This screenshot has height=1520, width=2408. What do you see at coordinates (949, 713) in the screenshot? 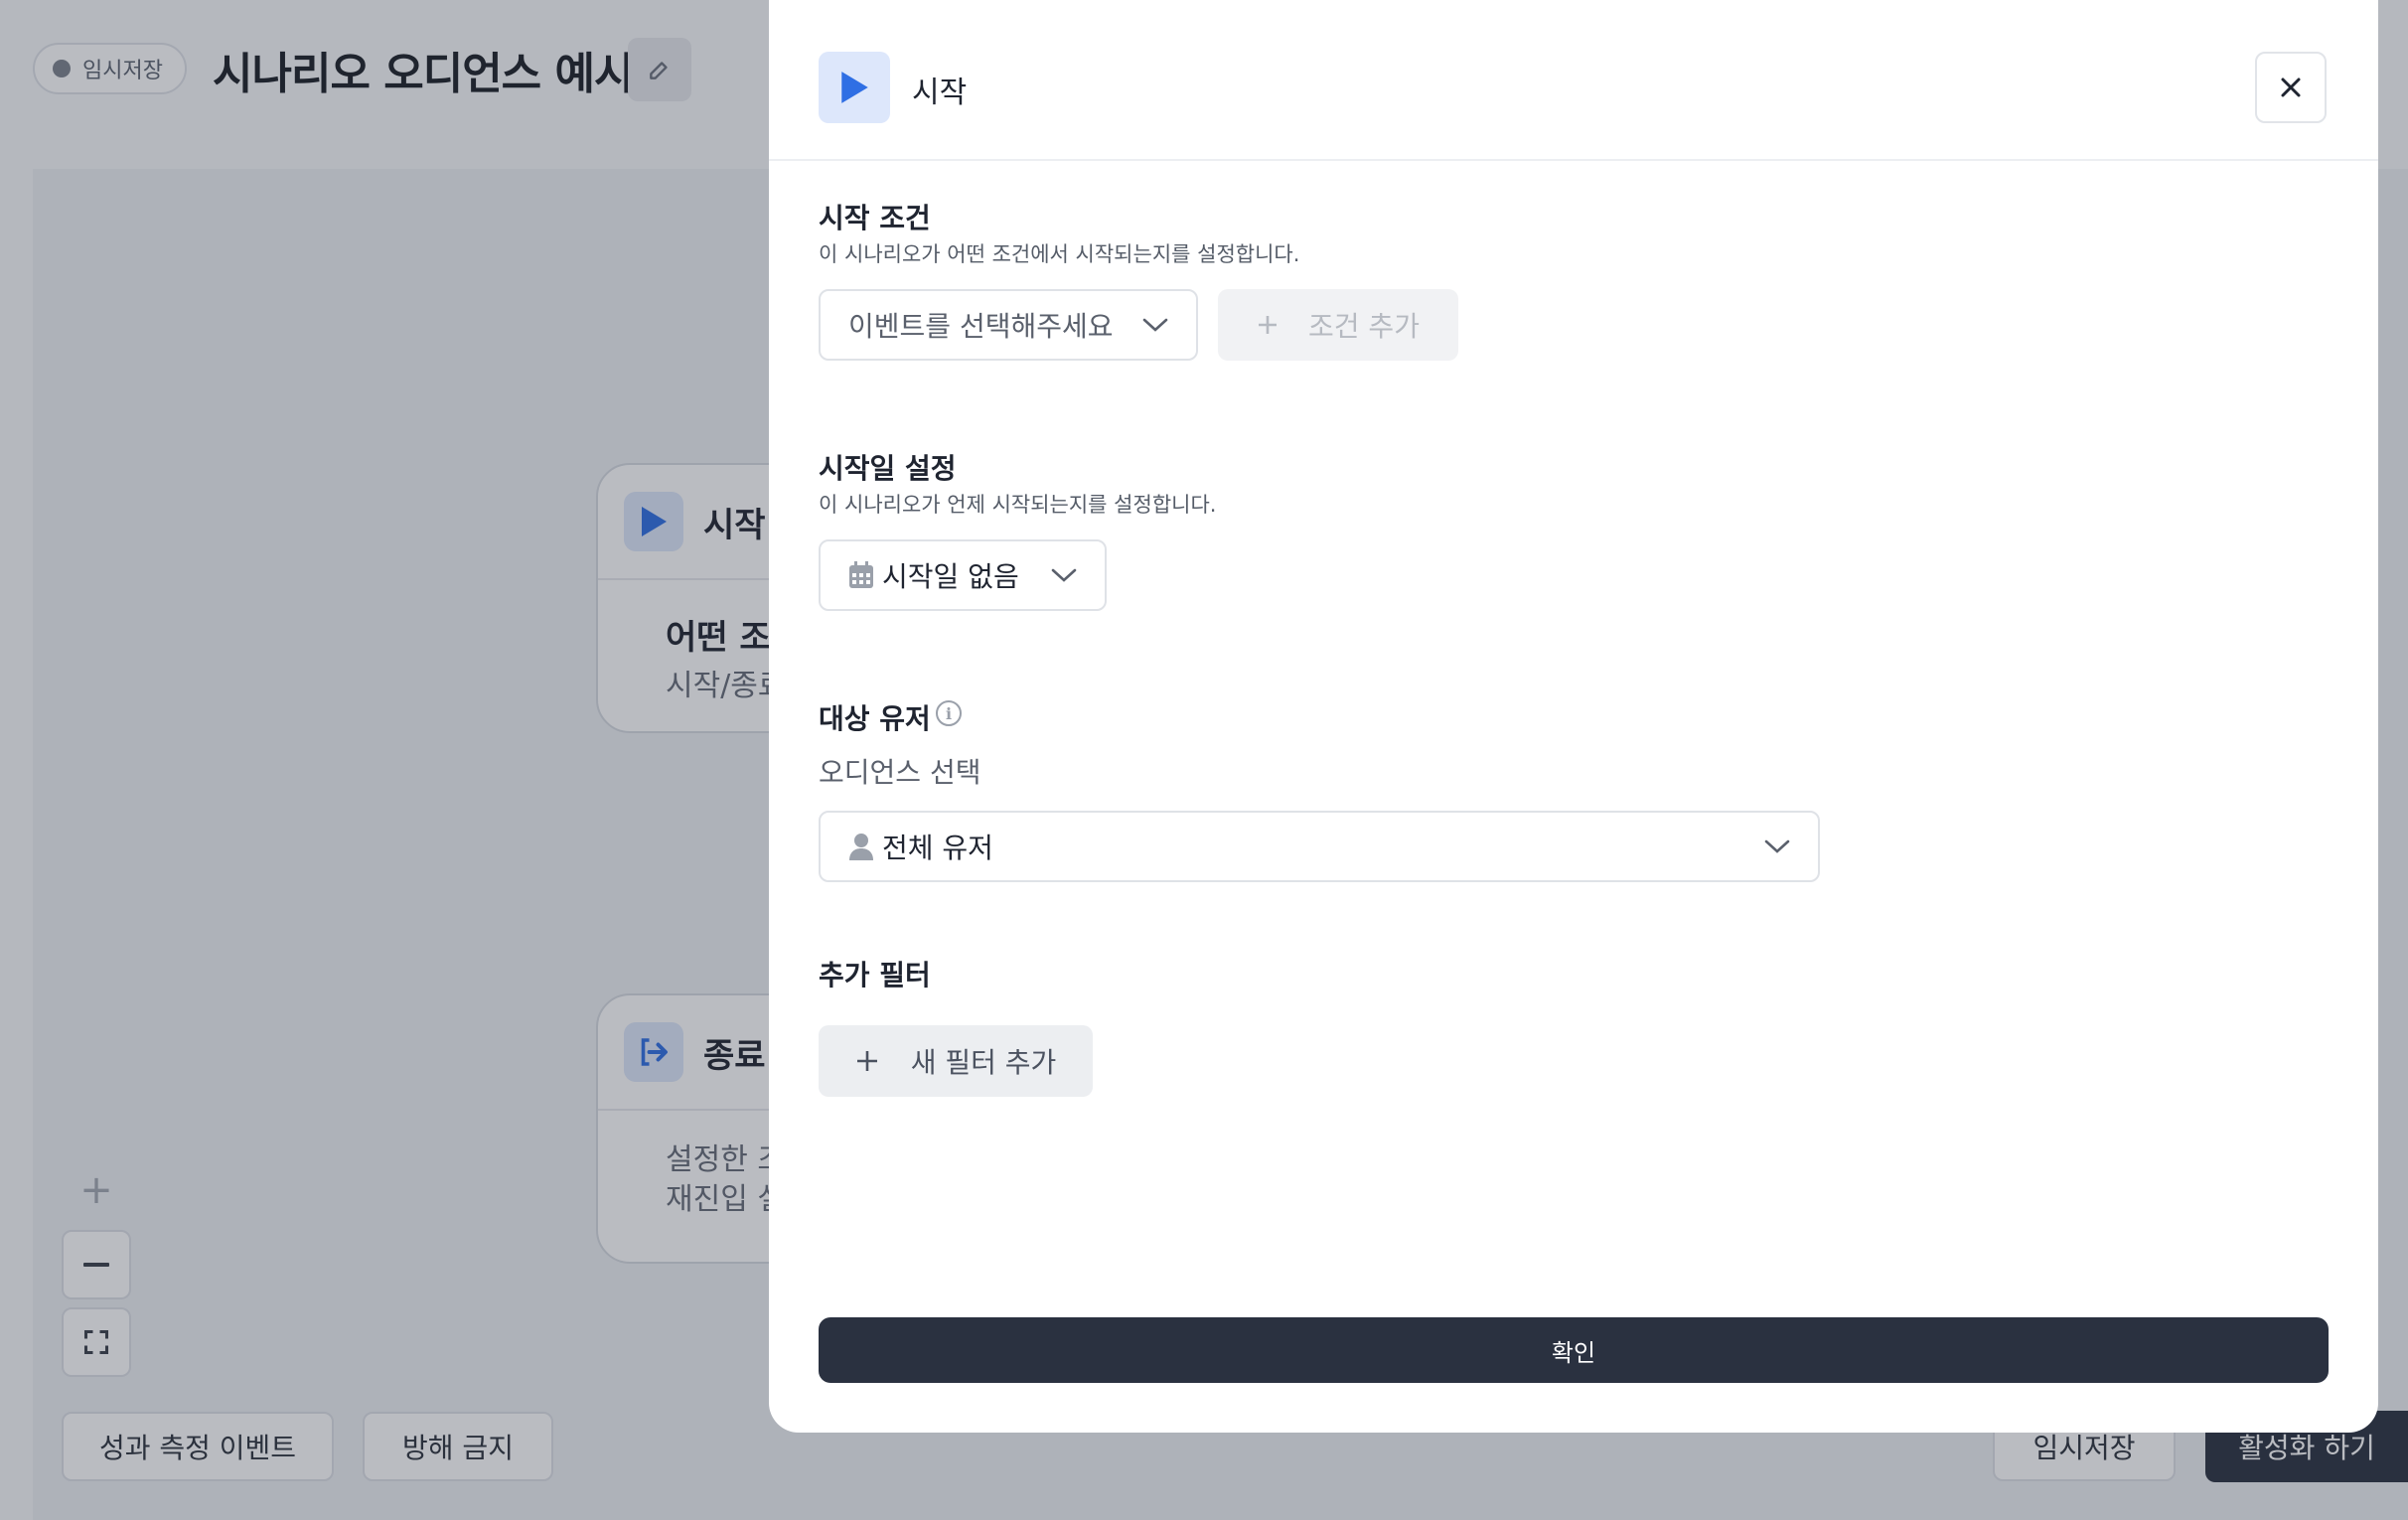
I see `info-icon: i` at bounding box center [949, 713].